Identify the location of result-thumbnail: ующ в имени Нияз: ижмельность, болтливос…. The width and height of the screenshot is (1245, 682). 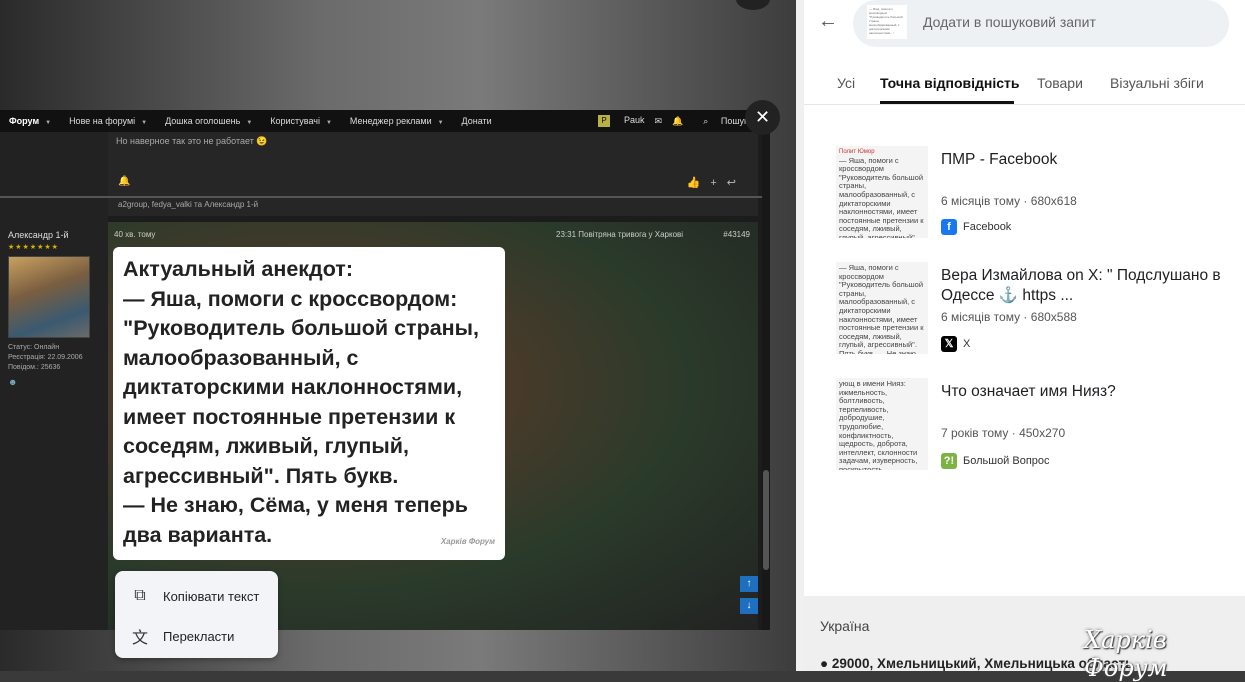
(882, 424).